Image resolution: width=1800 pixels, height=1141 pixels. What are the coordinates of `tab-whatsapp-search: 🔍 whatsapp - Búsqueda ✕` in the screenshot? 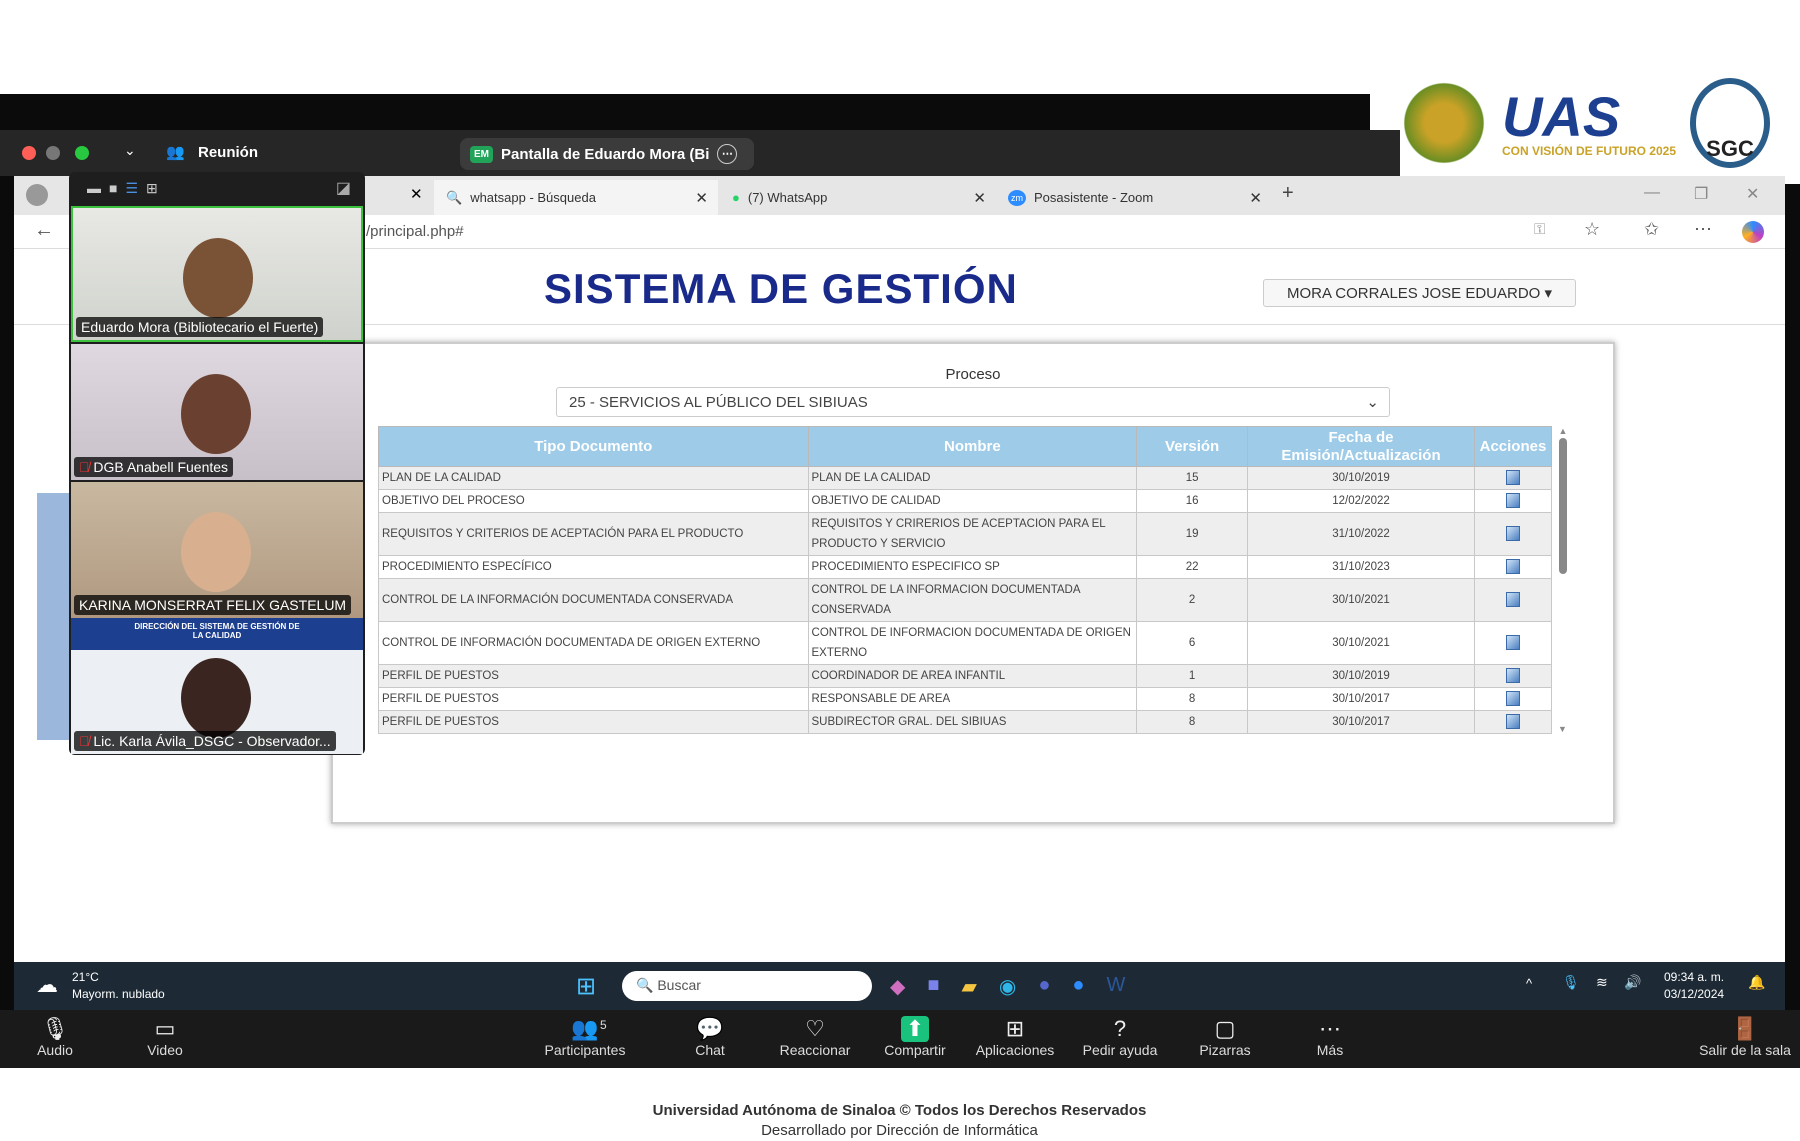 It's located at (576, 197).